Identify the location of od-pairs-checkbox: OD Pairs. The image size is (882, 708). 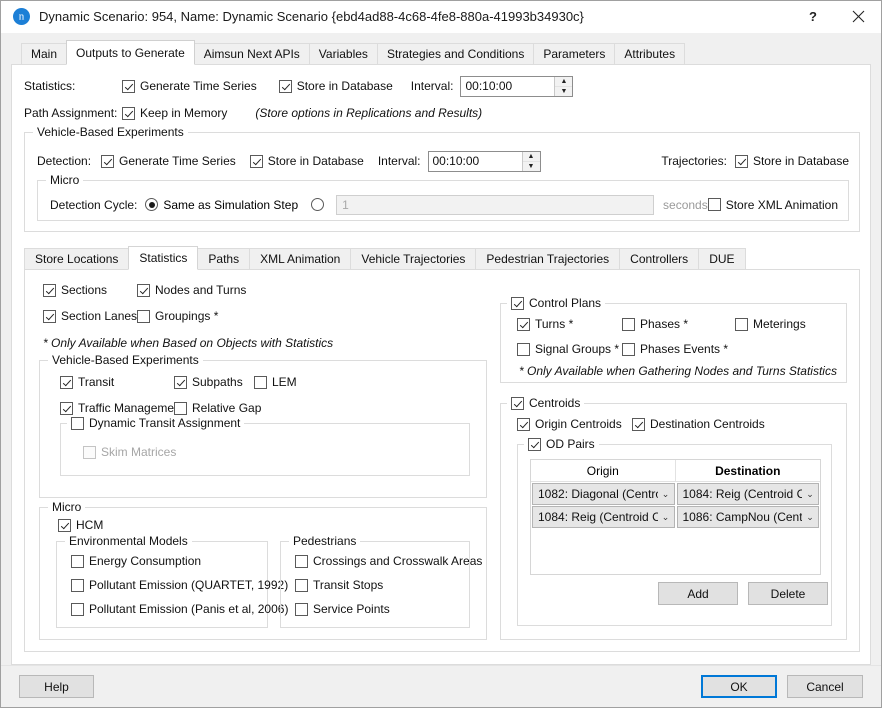
(561, 444).